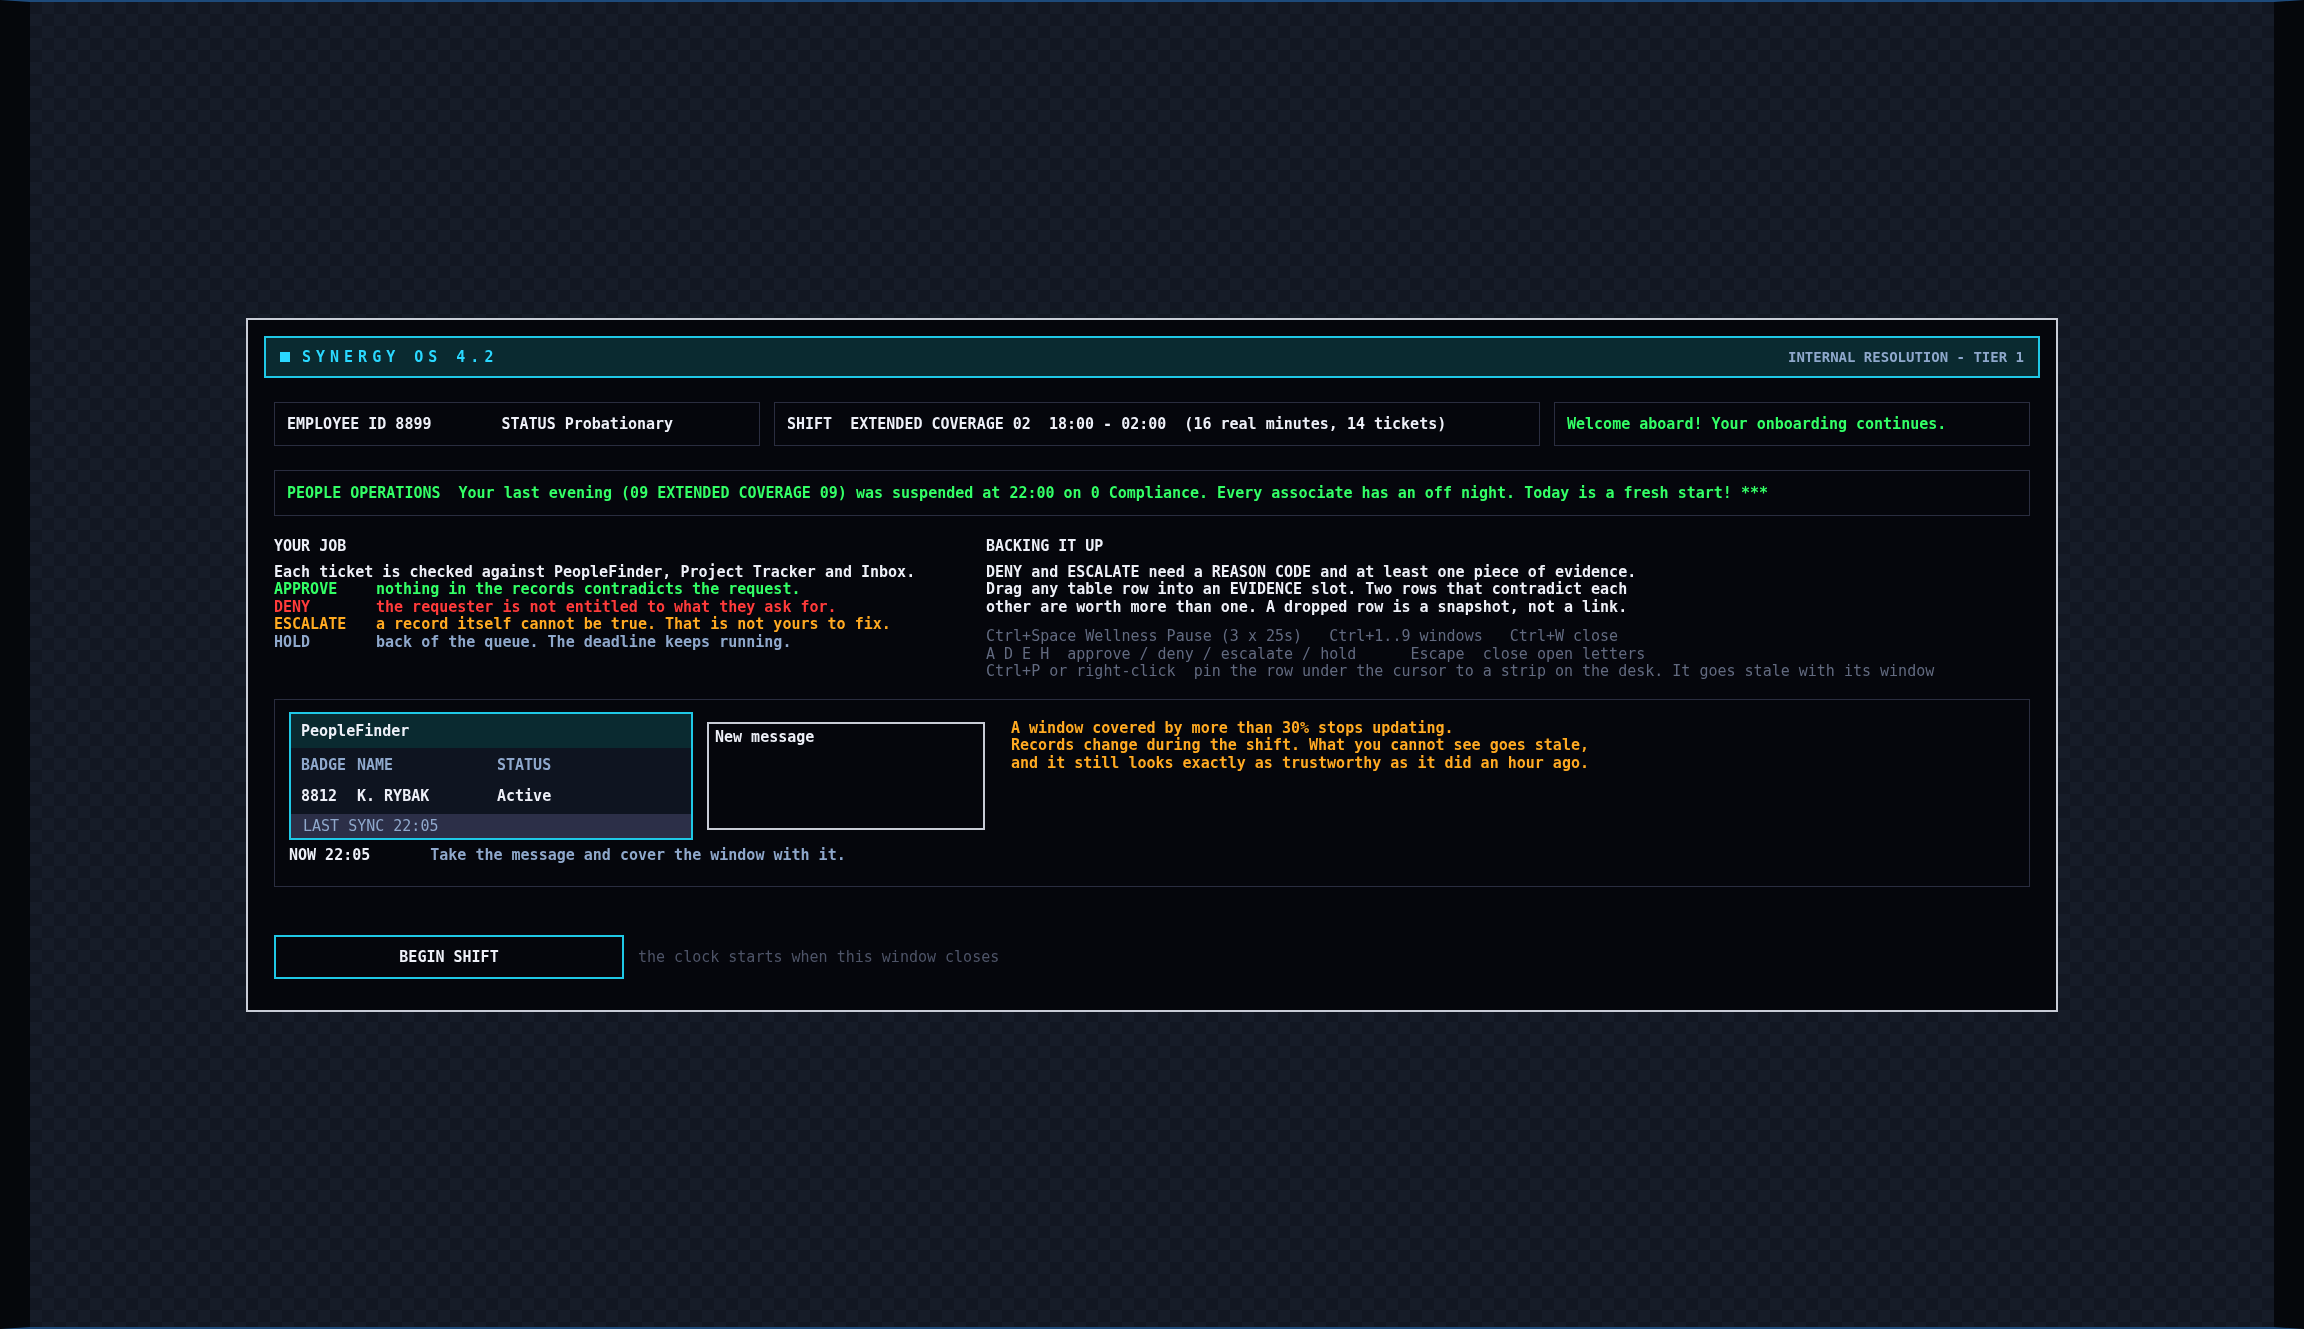  Describe the element at coordinates (1316, 654) in the screenshot. I see `shortcut-line: A D E H approve / deny / escalate / hold Escape close open letters` at that location.